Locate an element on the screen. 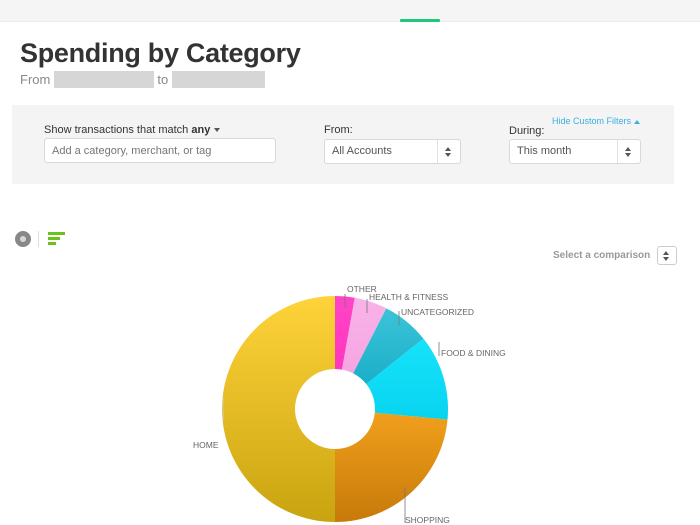  active-tab-indicator is located at coordinates (420, 20).